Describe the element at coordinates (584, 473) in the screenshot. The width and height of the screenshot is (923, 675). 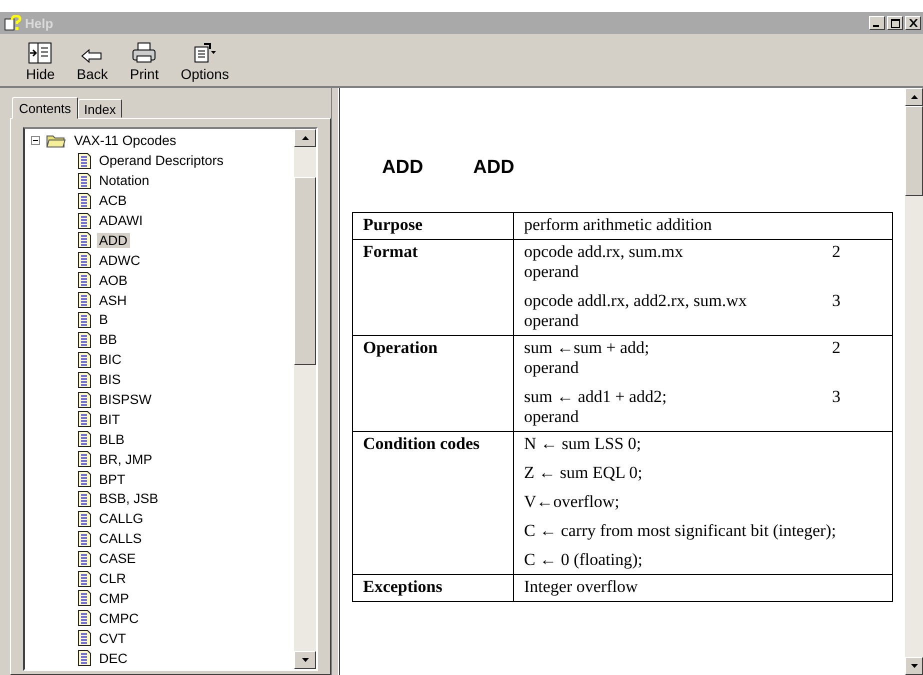
I see `cell-text: Z ← sum EQL 0;` at that location.